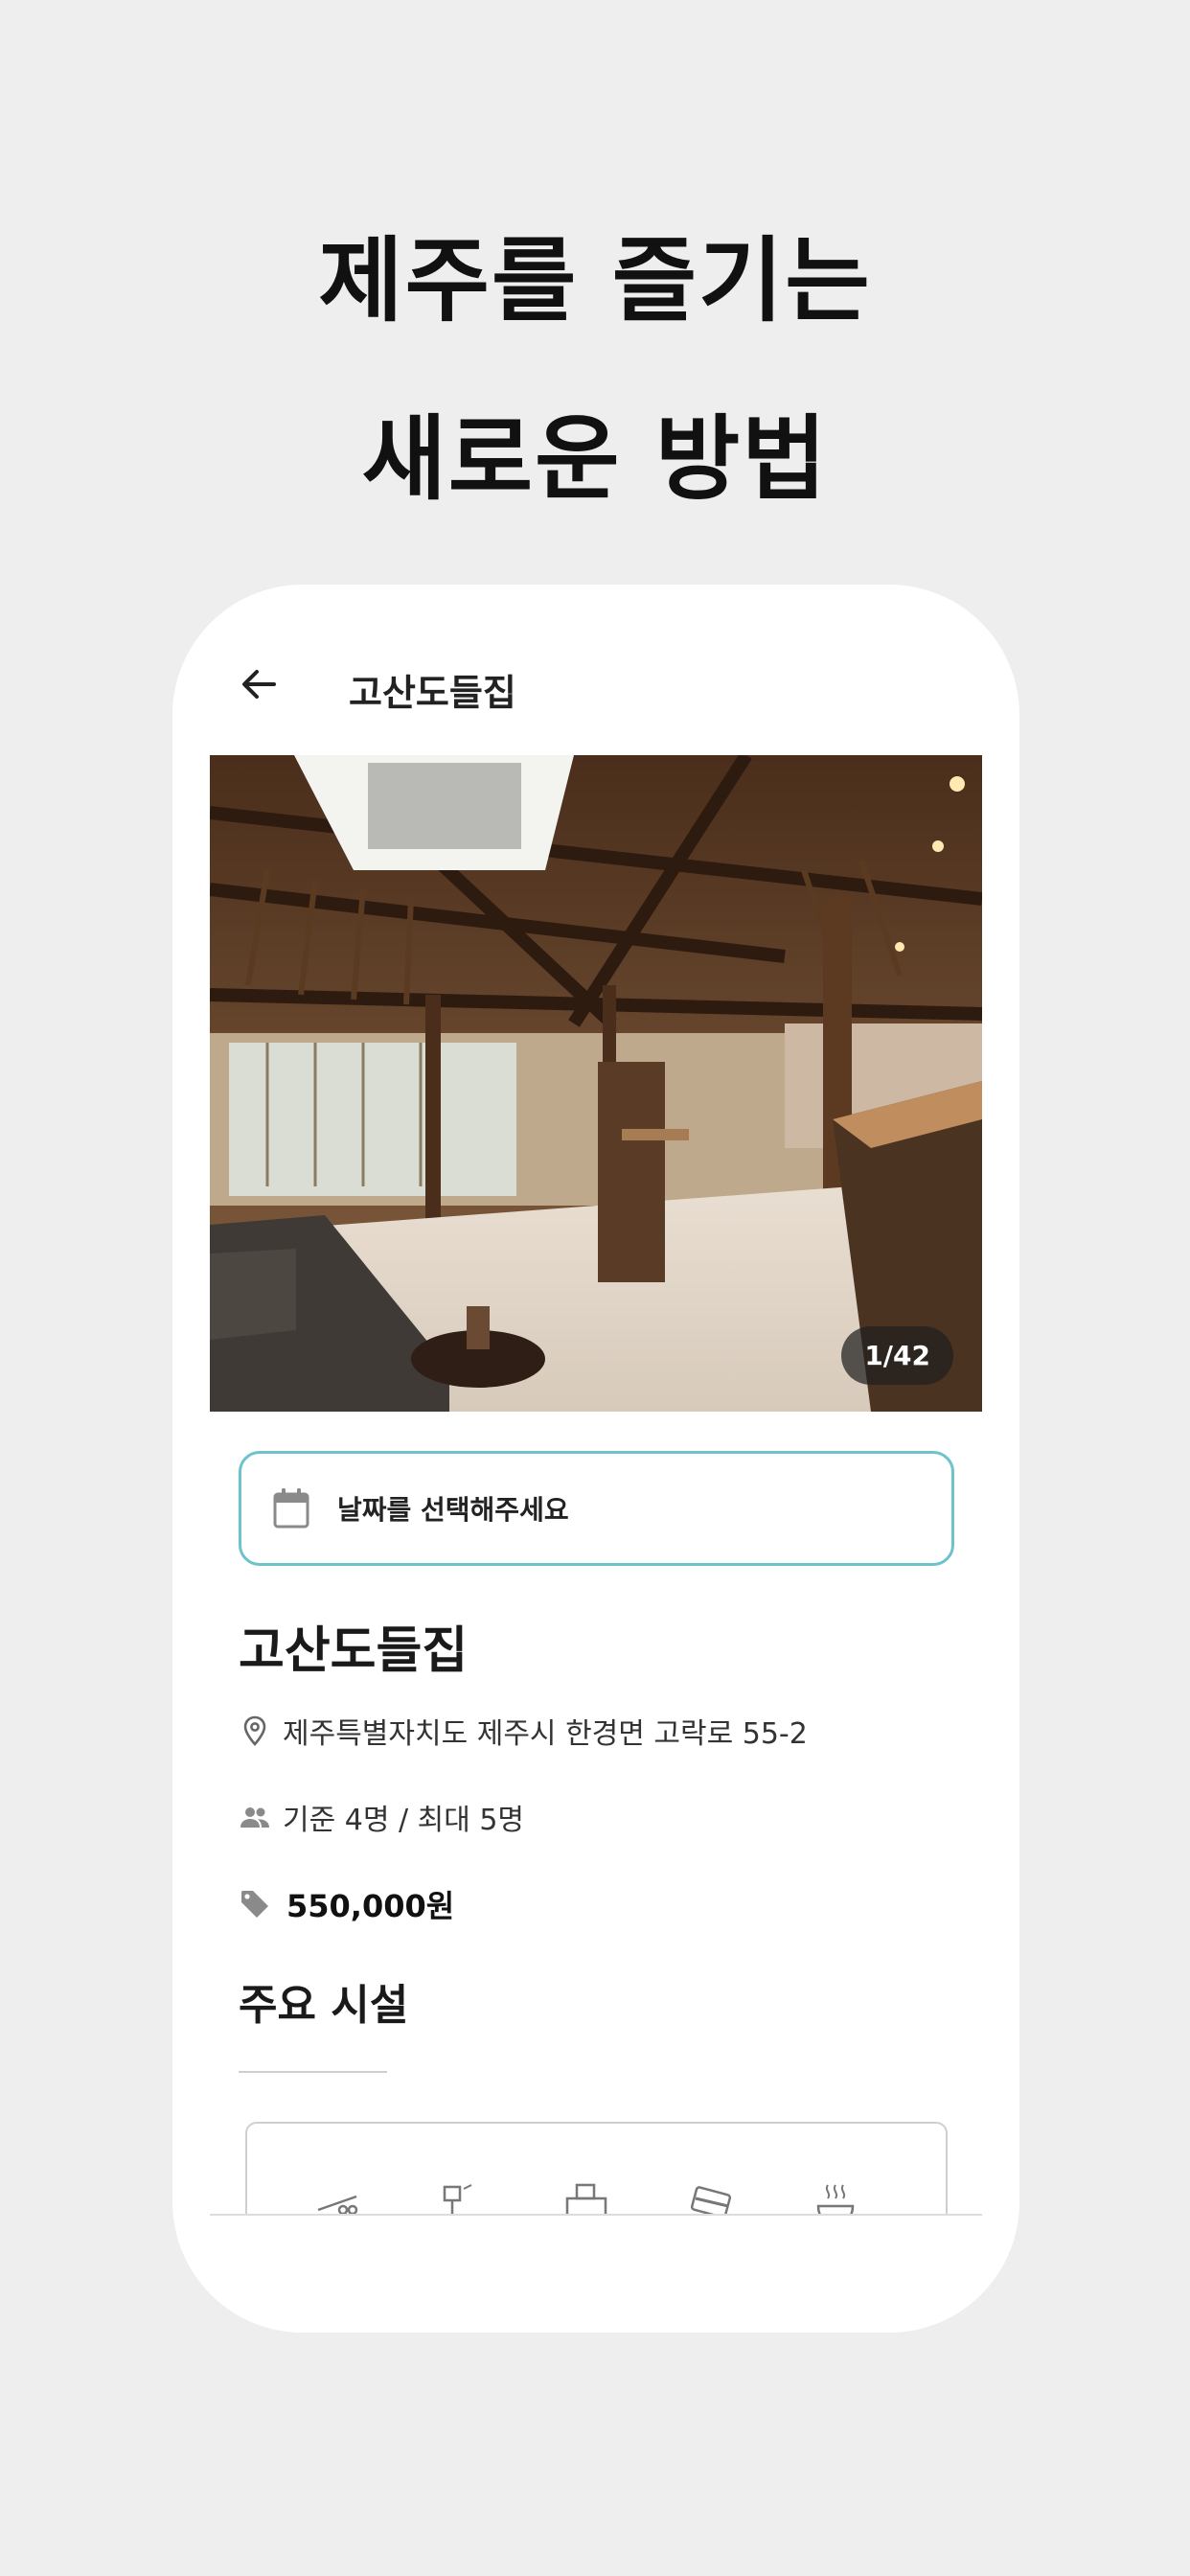  Describe the element at coordinates (354, 1651) in the screenshot. I see `place-name: 고산도들집` at that location.